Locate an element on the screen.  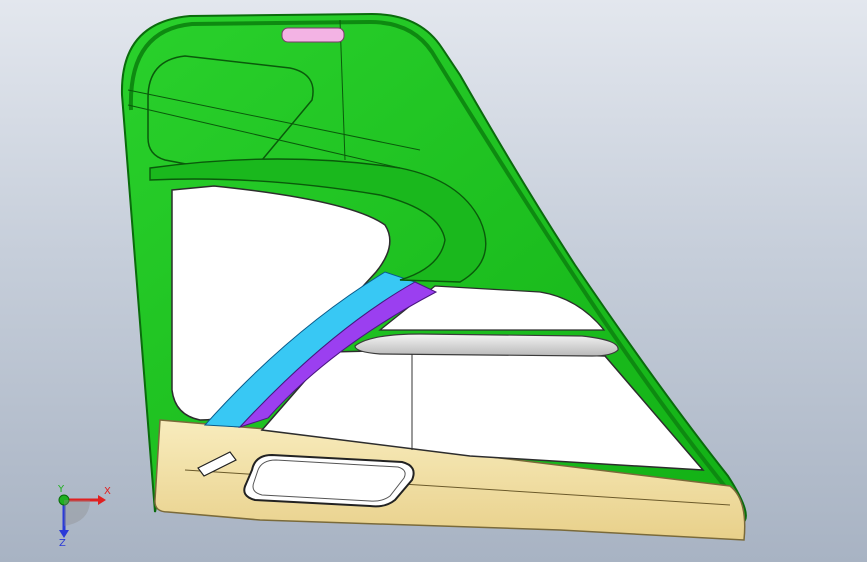
triad-plane is located at coordinates (77, 513).